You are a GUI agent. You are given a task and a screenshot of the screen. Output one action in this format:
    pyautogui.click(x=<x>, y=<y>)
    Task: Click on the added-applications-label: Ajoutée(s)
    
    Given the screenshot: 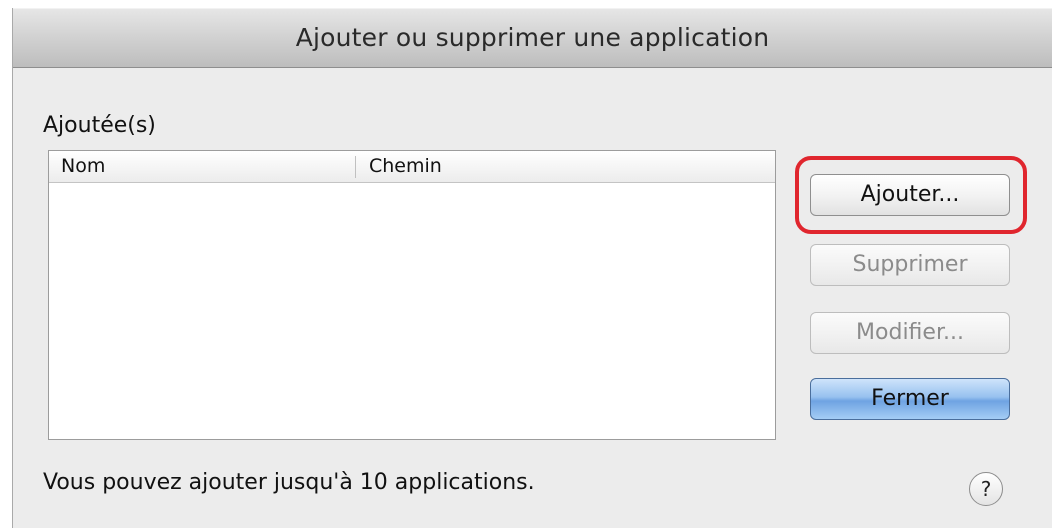 What is the action you would take?
    pyautogui.click(x=99, y=125)
    